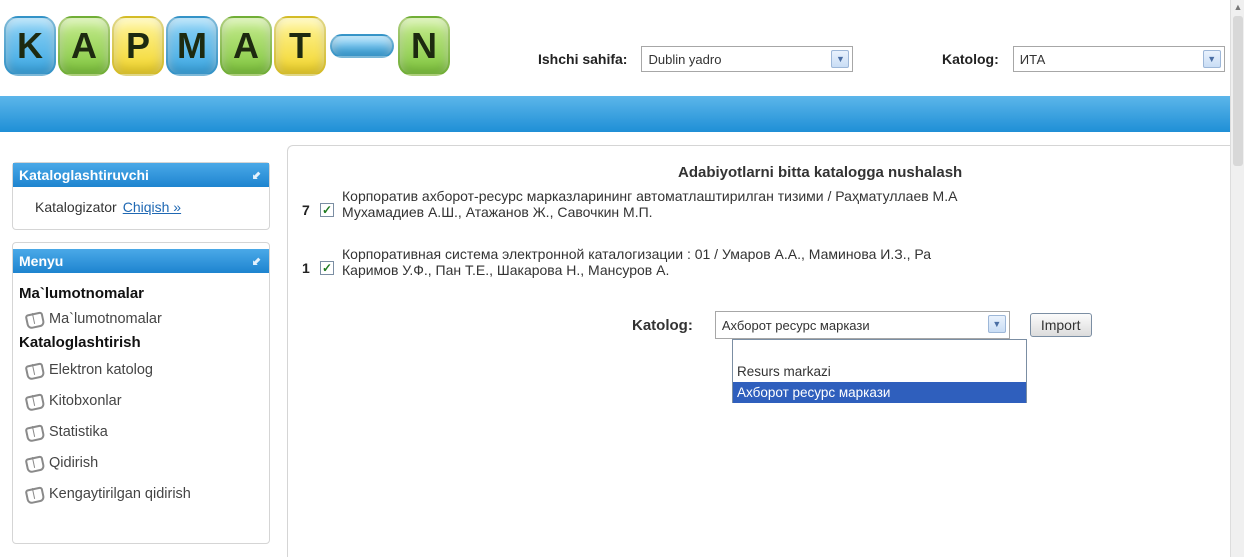  Describe the element at coordinates (74, 462) in the screenshot. I see `menu-item-label: Qidirish` at that location.